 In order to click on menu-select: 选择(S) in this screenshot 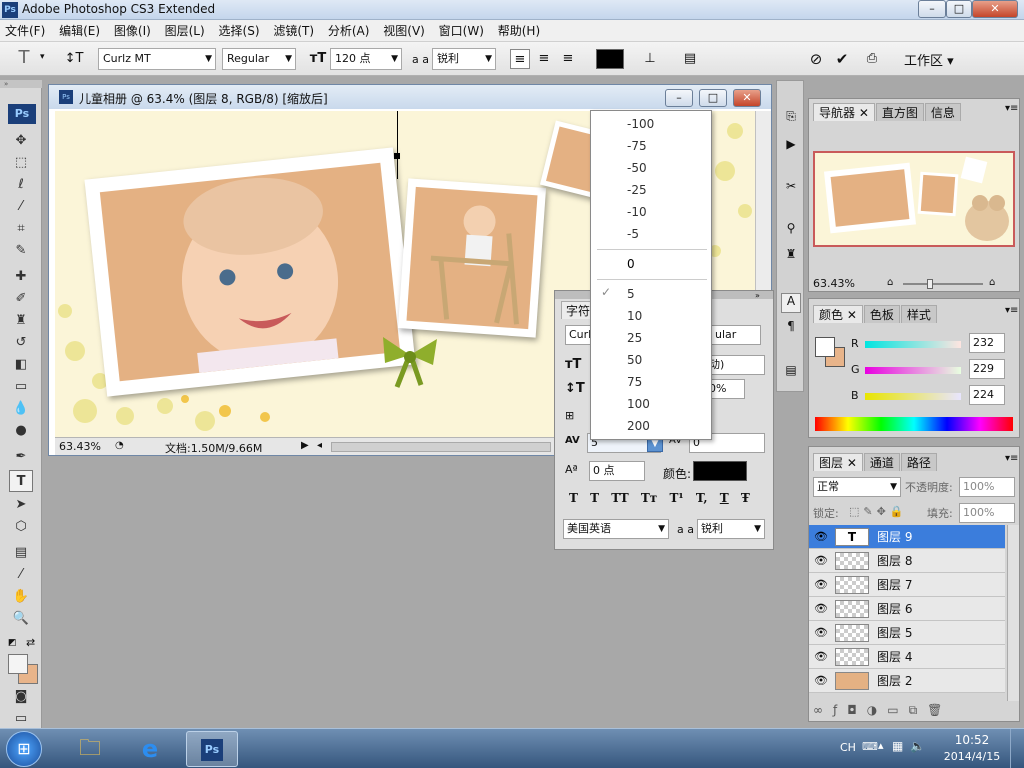, I will do `click(239, 31)`.